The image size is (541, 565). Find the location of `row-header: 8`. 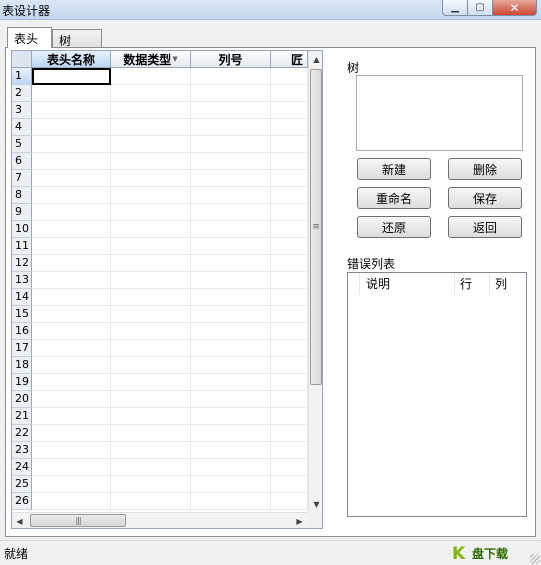

row-header: 8 is located at coordinates (22, 195).